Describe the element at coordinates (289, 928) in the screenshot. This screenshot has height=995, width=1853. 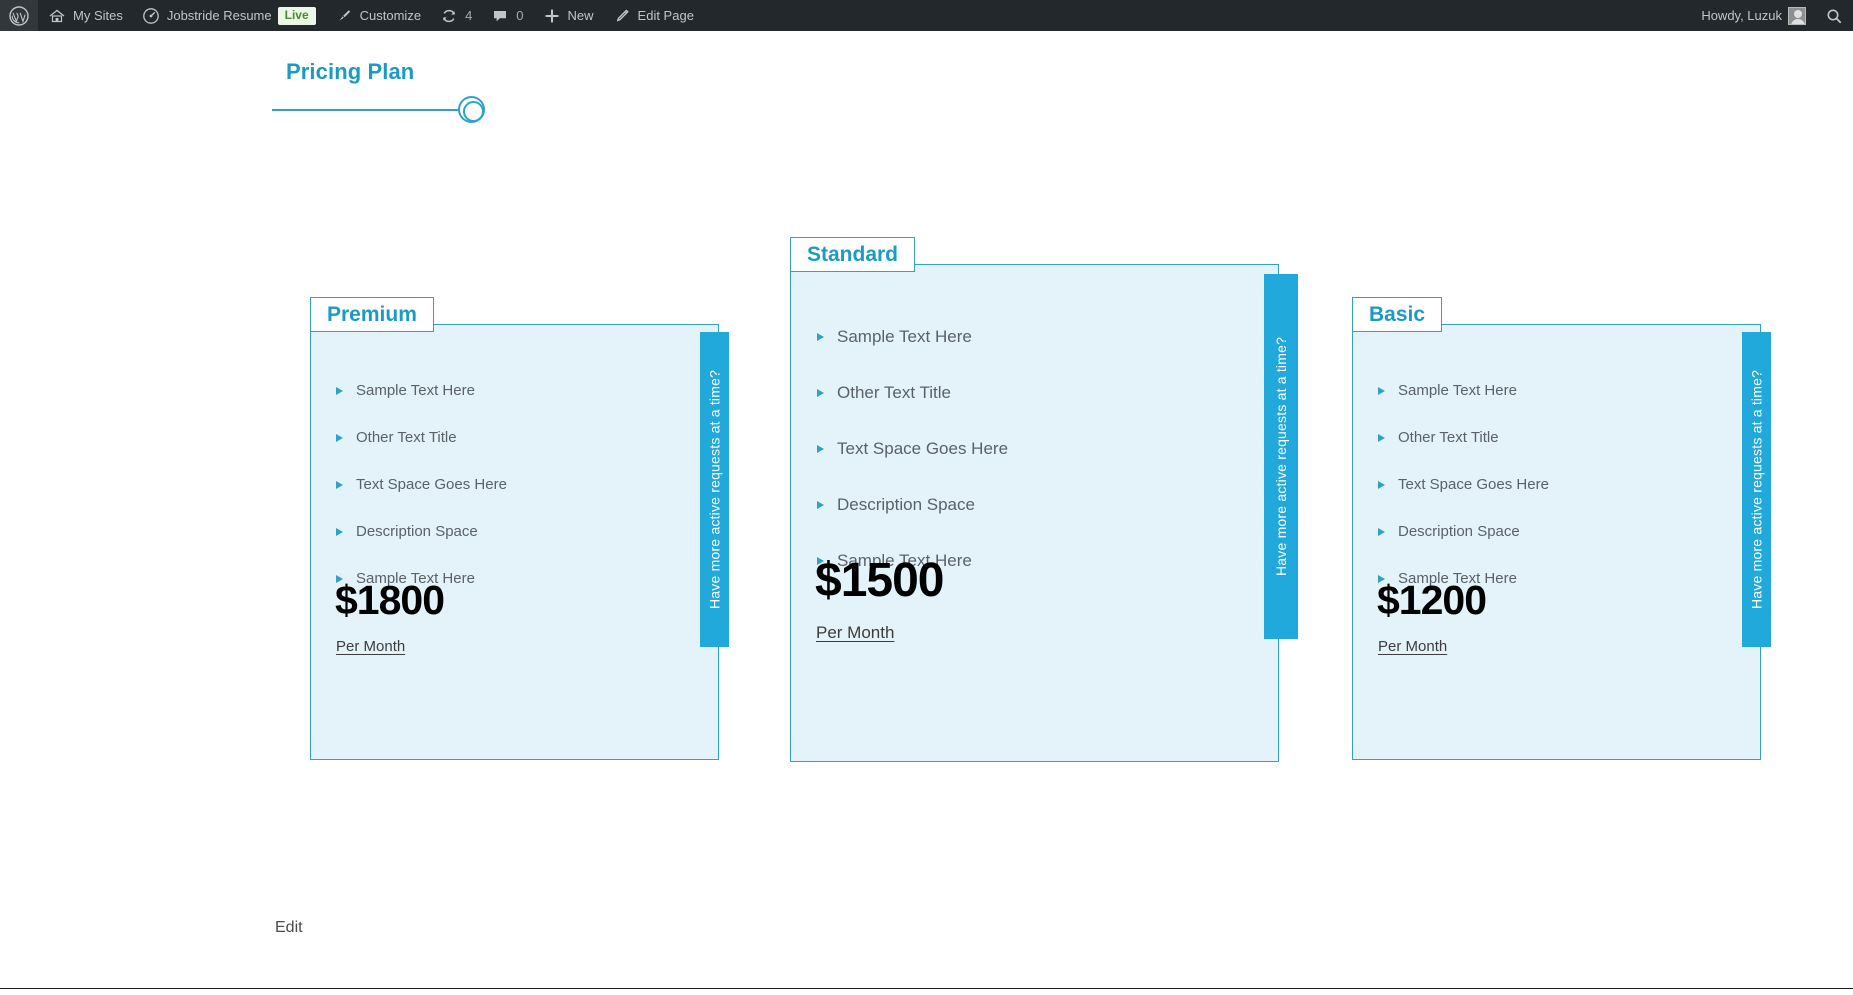
I see `edit-post-link: Edit` at that location.